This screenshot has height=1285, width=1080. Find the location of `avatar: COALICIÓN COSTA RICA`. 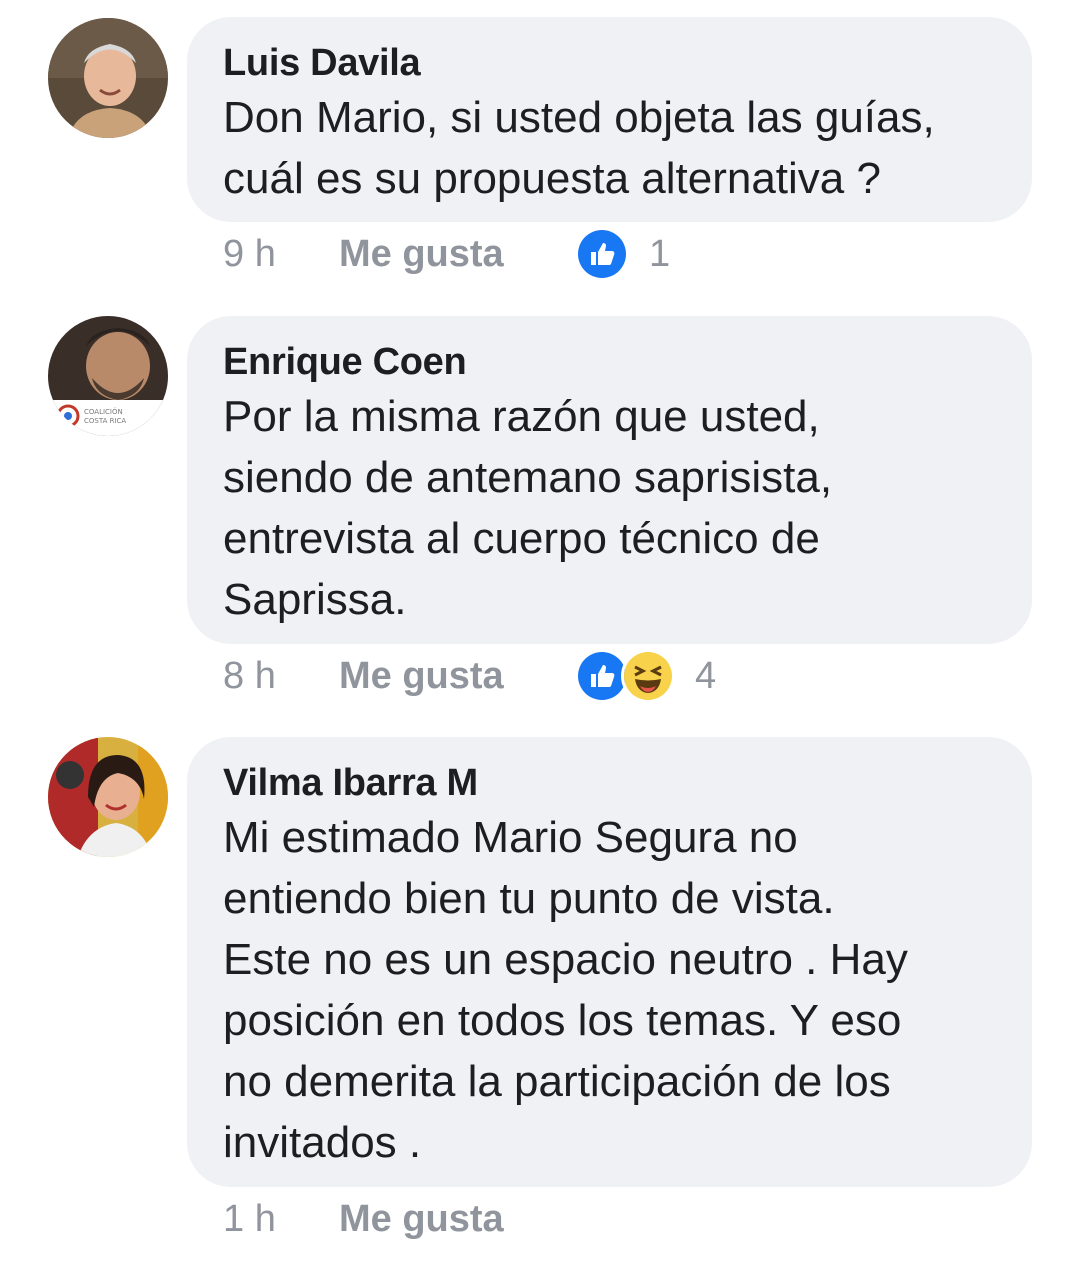

avatar: COALICIÓN COSTA RICA is located at coordinates (108, 376).